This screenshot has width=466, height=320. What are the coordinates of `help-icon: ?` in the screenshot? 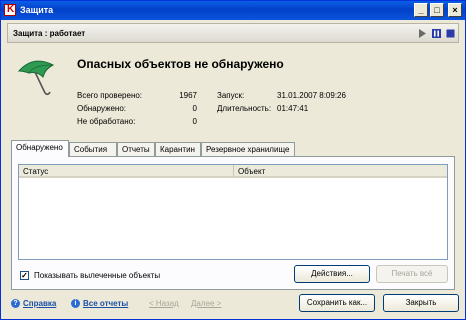 It's located at (15, 303).